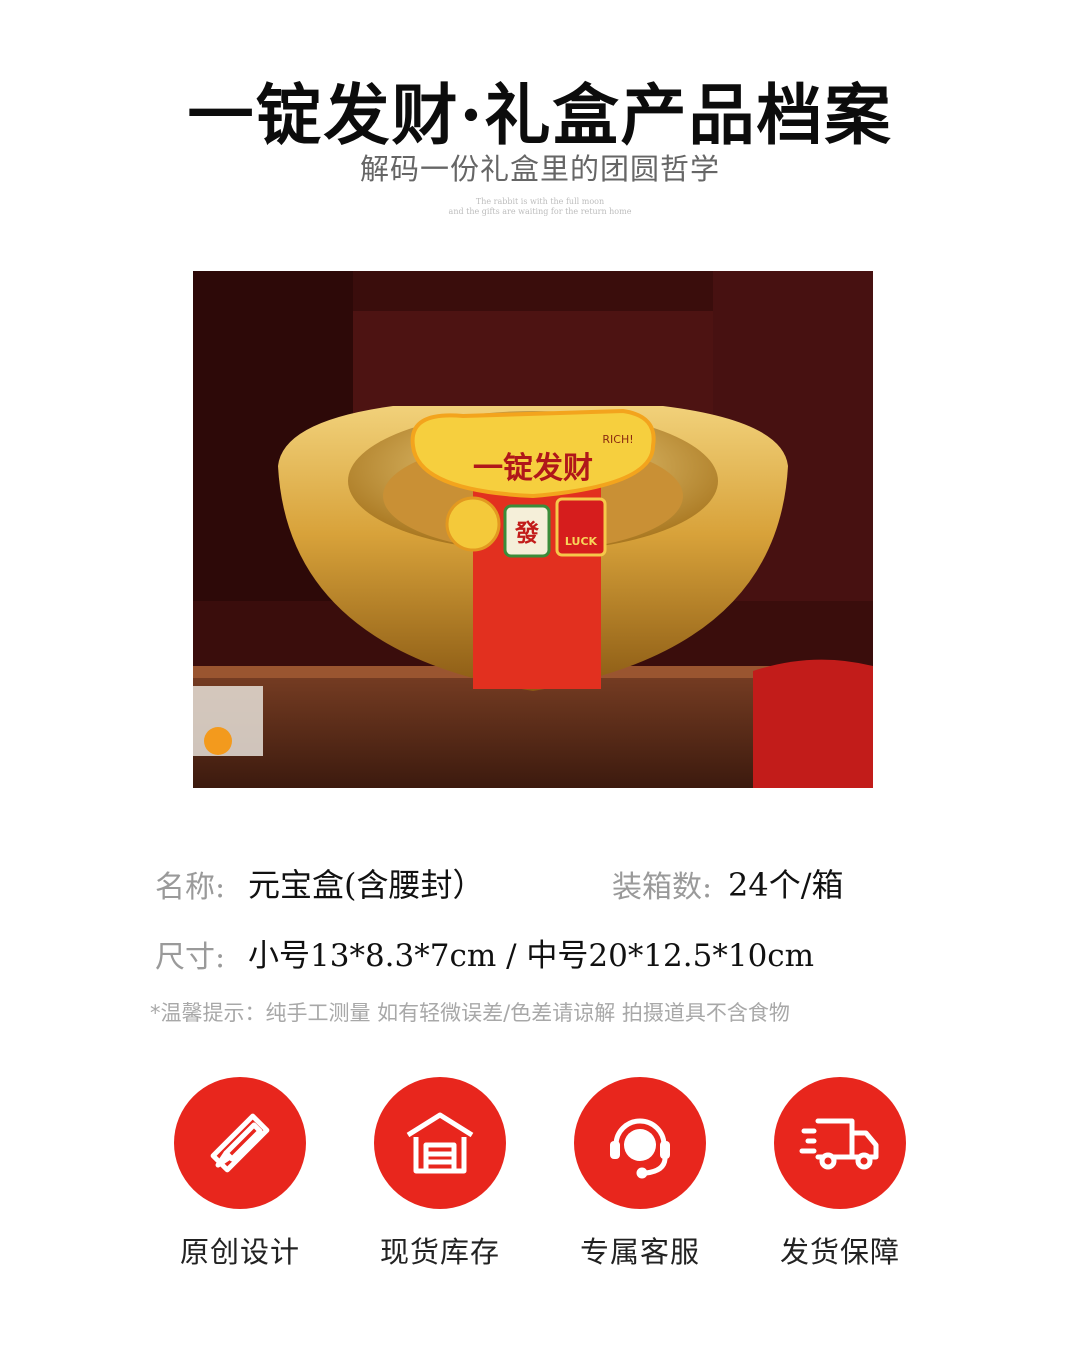 The height and width of the screenshot is (1353, 1080). Describe the element at coordinates (540, 201) in the screenshot. I see `english-tagline-1: The rabbit is with the full moon` at that location.